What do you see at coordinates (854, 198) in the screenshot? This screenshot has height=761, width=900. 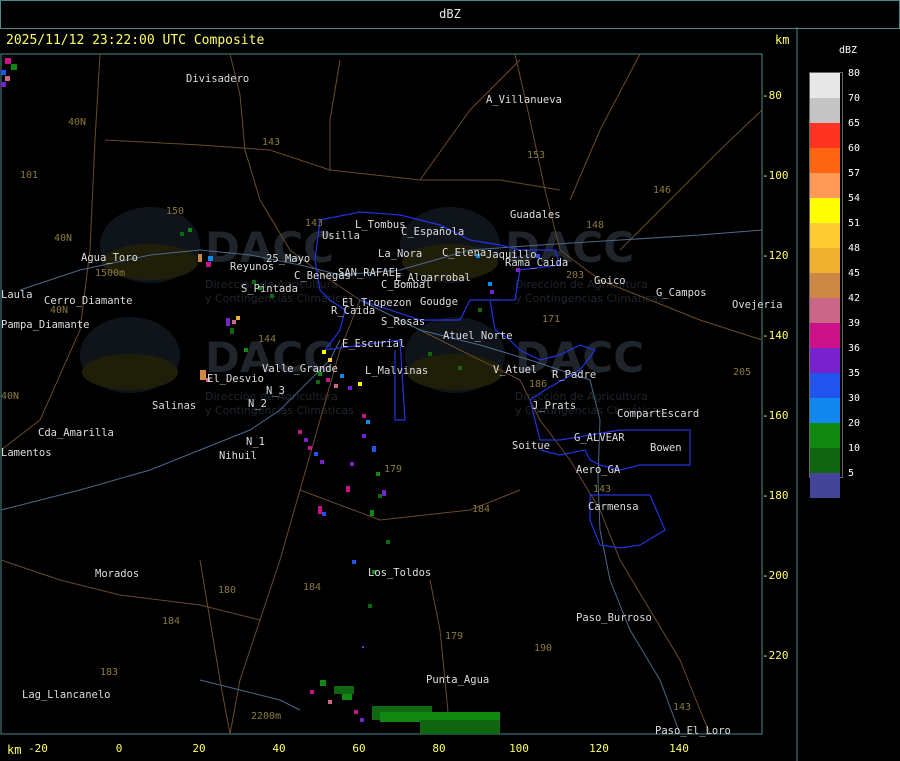 I see `legend-label: 54` at bounding box center [854, 198].